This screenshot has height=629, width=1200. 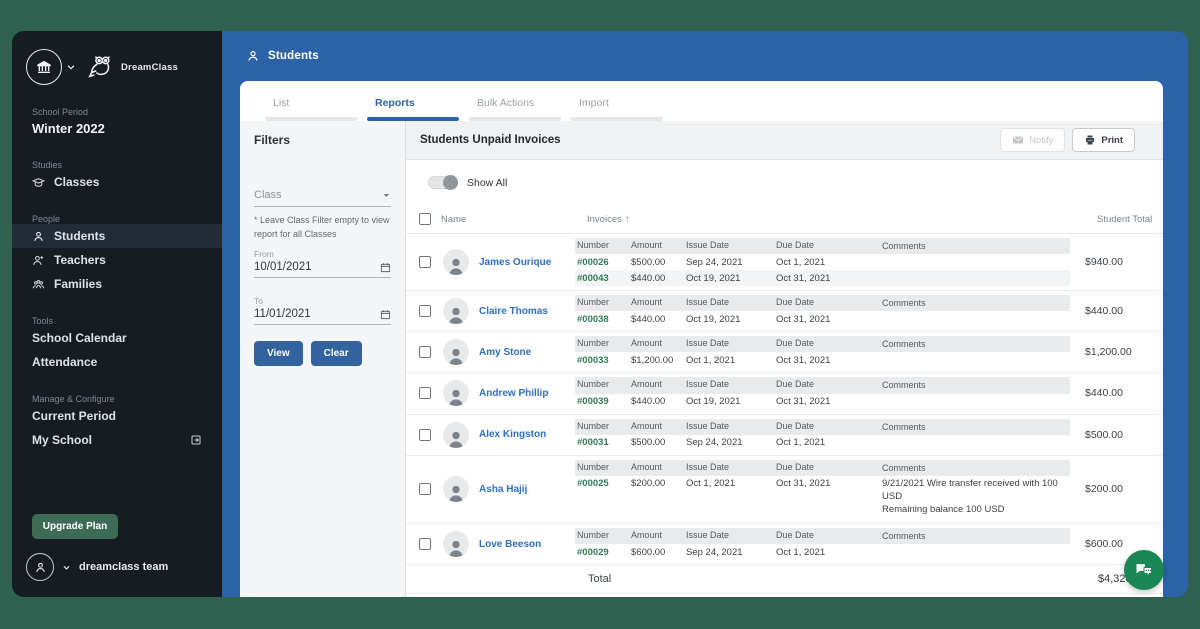 I want to click on sidebar-item-label: Families, so click(x=78, y=284).